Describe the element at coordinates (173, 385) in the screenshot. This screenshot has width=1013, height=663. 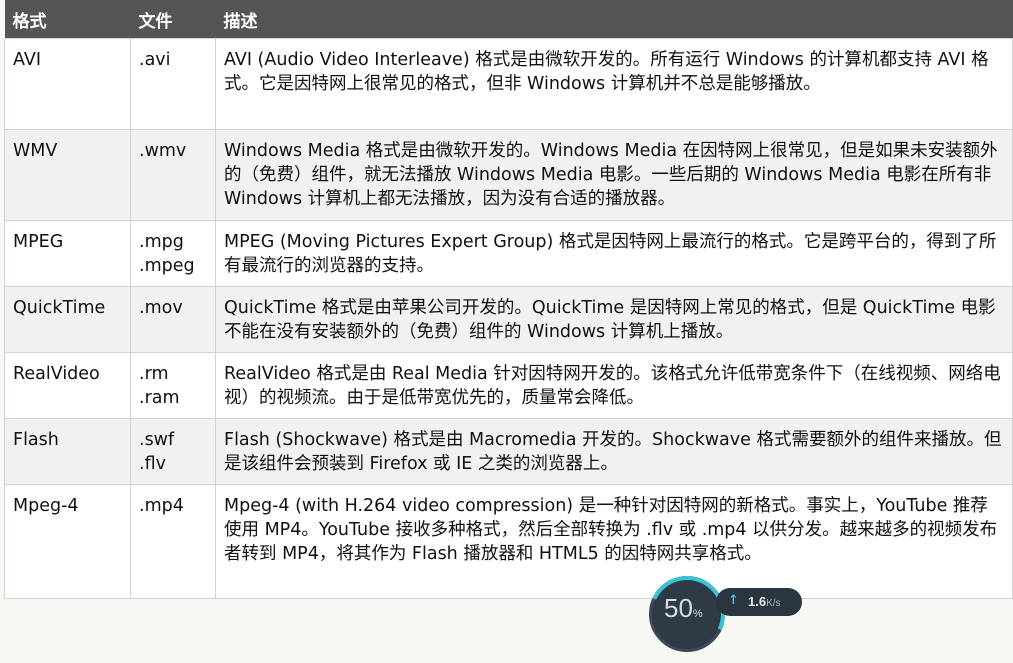
I see `file-cell: .rm .ram` at that location.